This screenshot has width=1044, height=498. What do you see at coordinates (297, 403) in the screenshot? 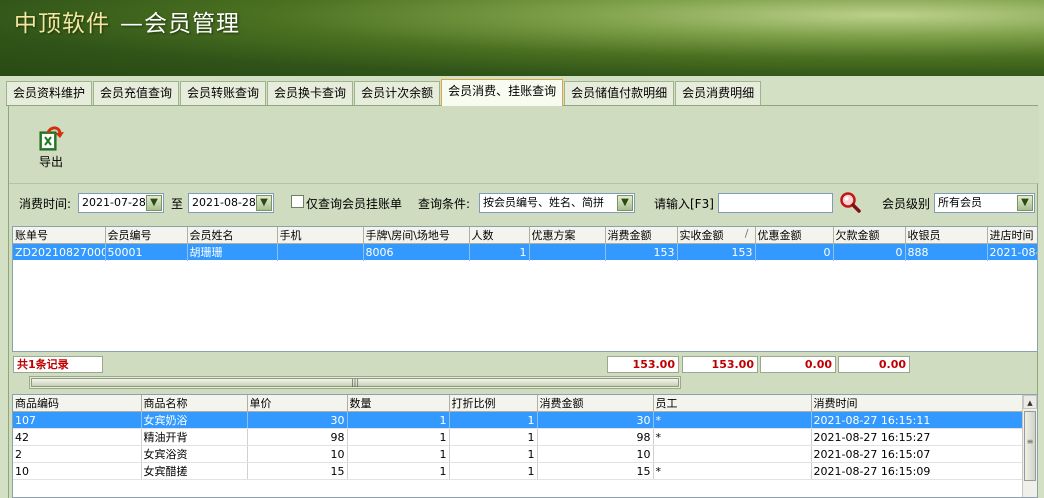
I see `col-unit-price: 单价` at bounding box center [297, 403].